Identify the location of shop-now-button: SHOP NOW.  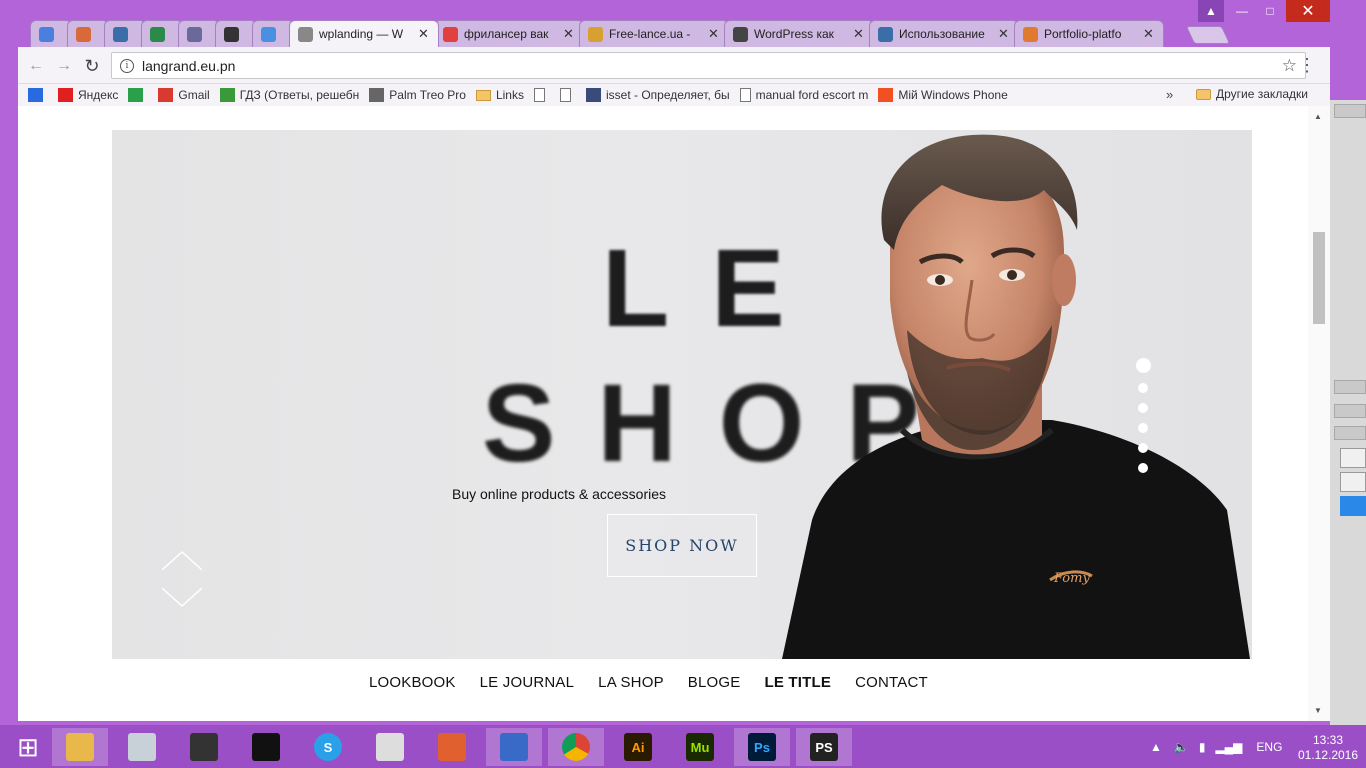
(682, 545).